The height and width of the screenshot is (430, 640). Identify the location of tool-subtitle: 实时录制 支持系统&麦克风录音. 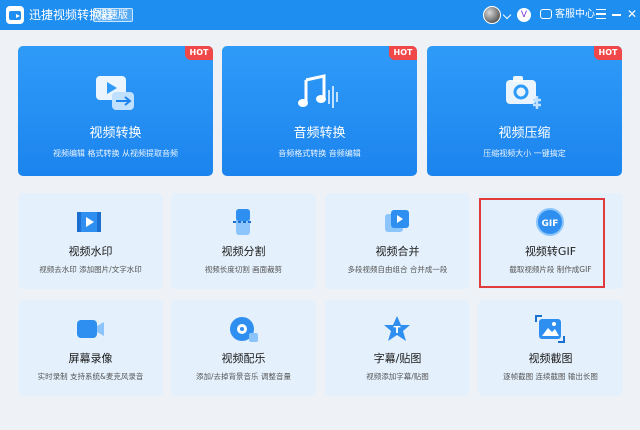
(90, 376).